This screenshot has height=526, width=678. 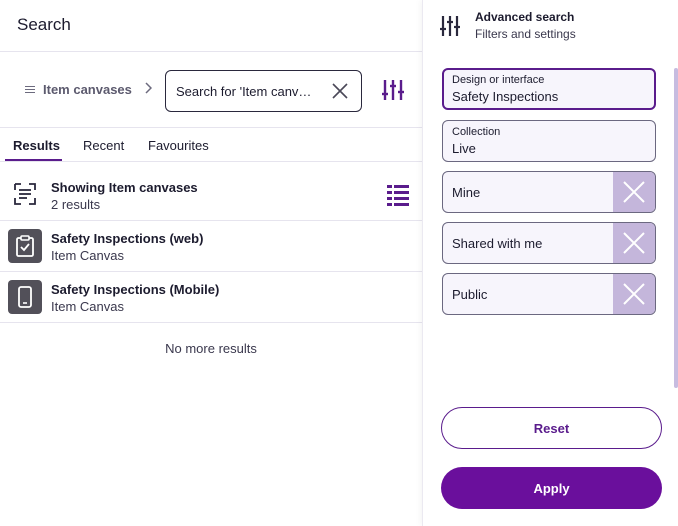 What do you see at coordinates (25, 196) in the screenshot?
I see `item-canvas-icon` at bounding box center [25, 196].